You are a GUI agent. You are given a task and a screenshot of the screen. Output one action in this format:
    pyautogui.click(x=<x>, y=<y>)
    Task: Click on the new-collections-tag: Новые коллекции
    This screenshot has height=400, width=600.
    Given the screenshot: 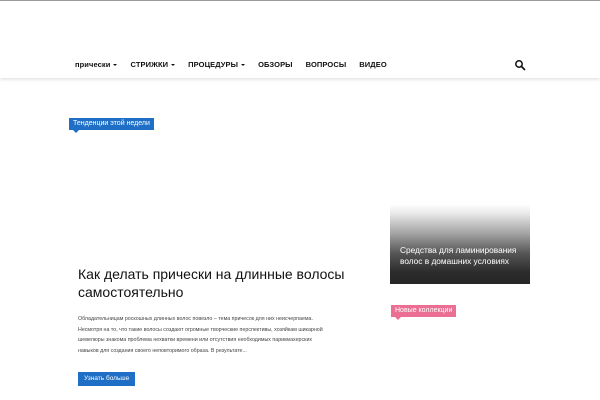 What is the action you would take?
    pyautogui.click(x=424, y=311)
    